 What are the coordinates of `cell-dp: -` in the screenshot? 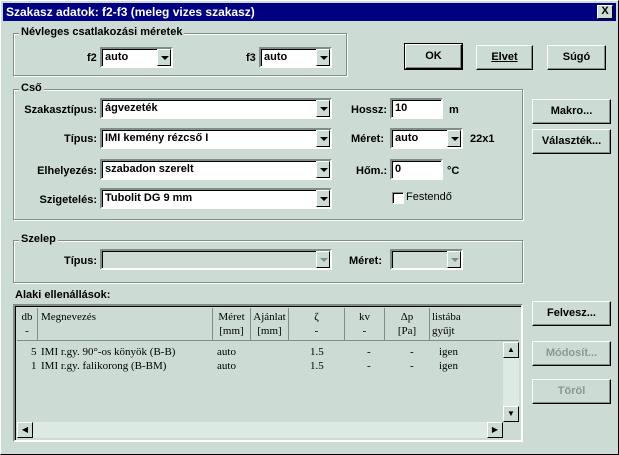 It's located at (412, 352).